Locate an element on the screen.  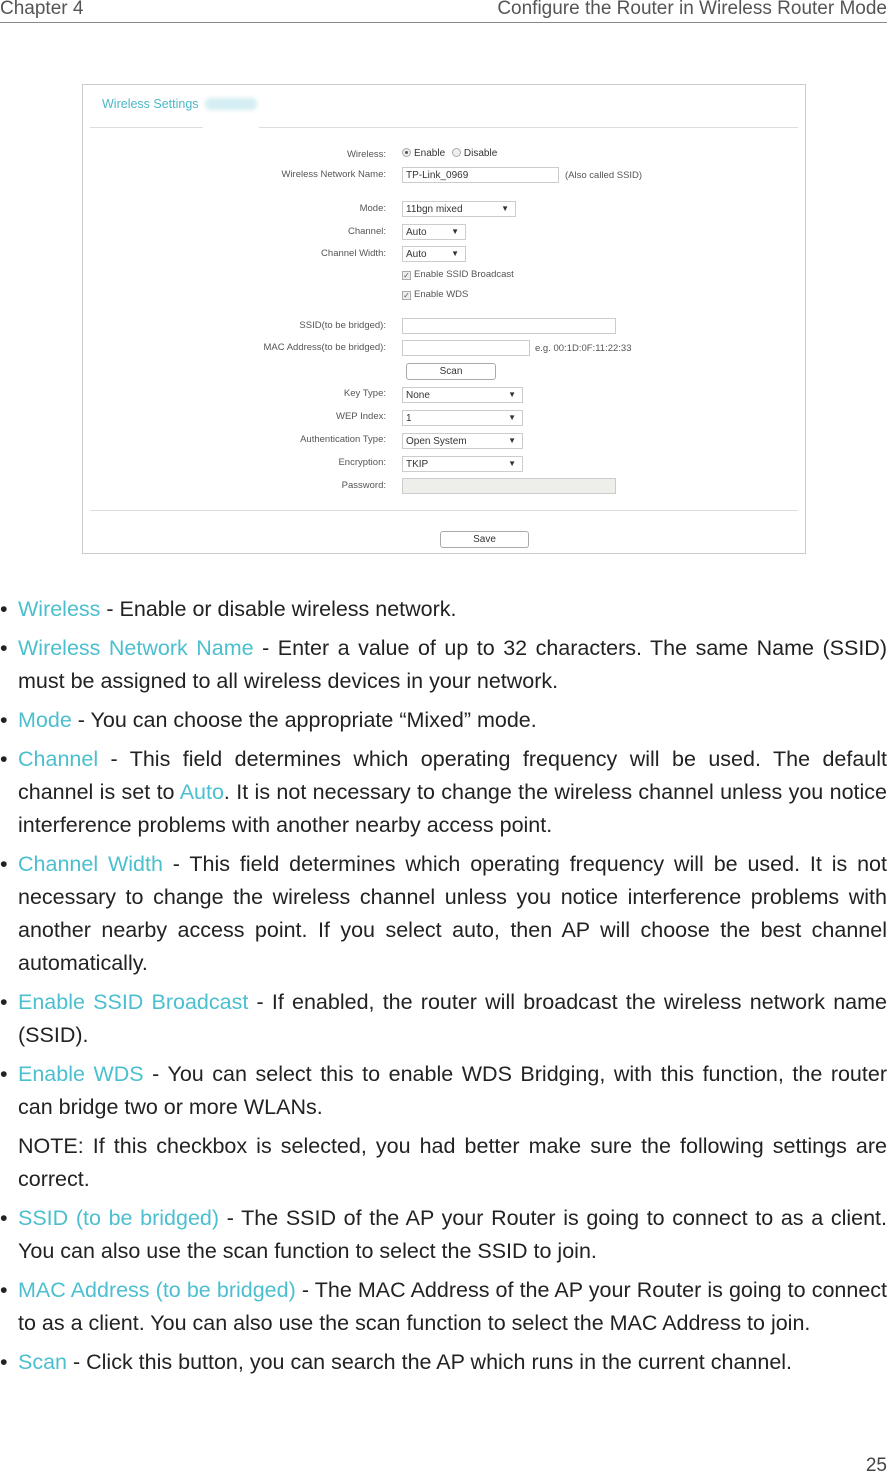
ssid-bridged-input is located at coordinates (509, 326).